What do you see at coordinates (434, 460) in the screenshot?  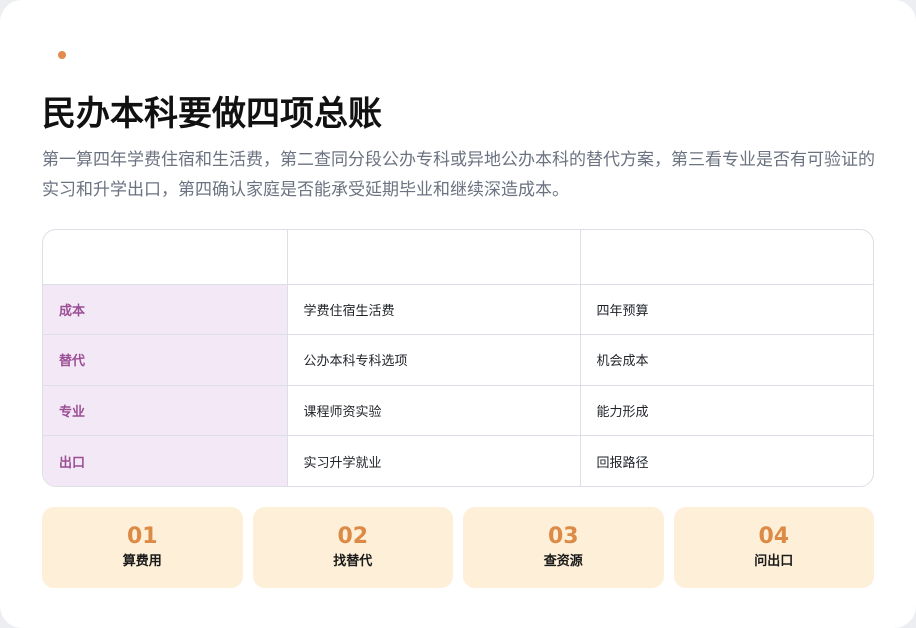 I see `table-cell: 实习升学就业` at bounding box center [434, 460].